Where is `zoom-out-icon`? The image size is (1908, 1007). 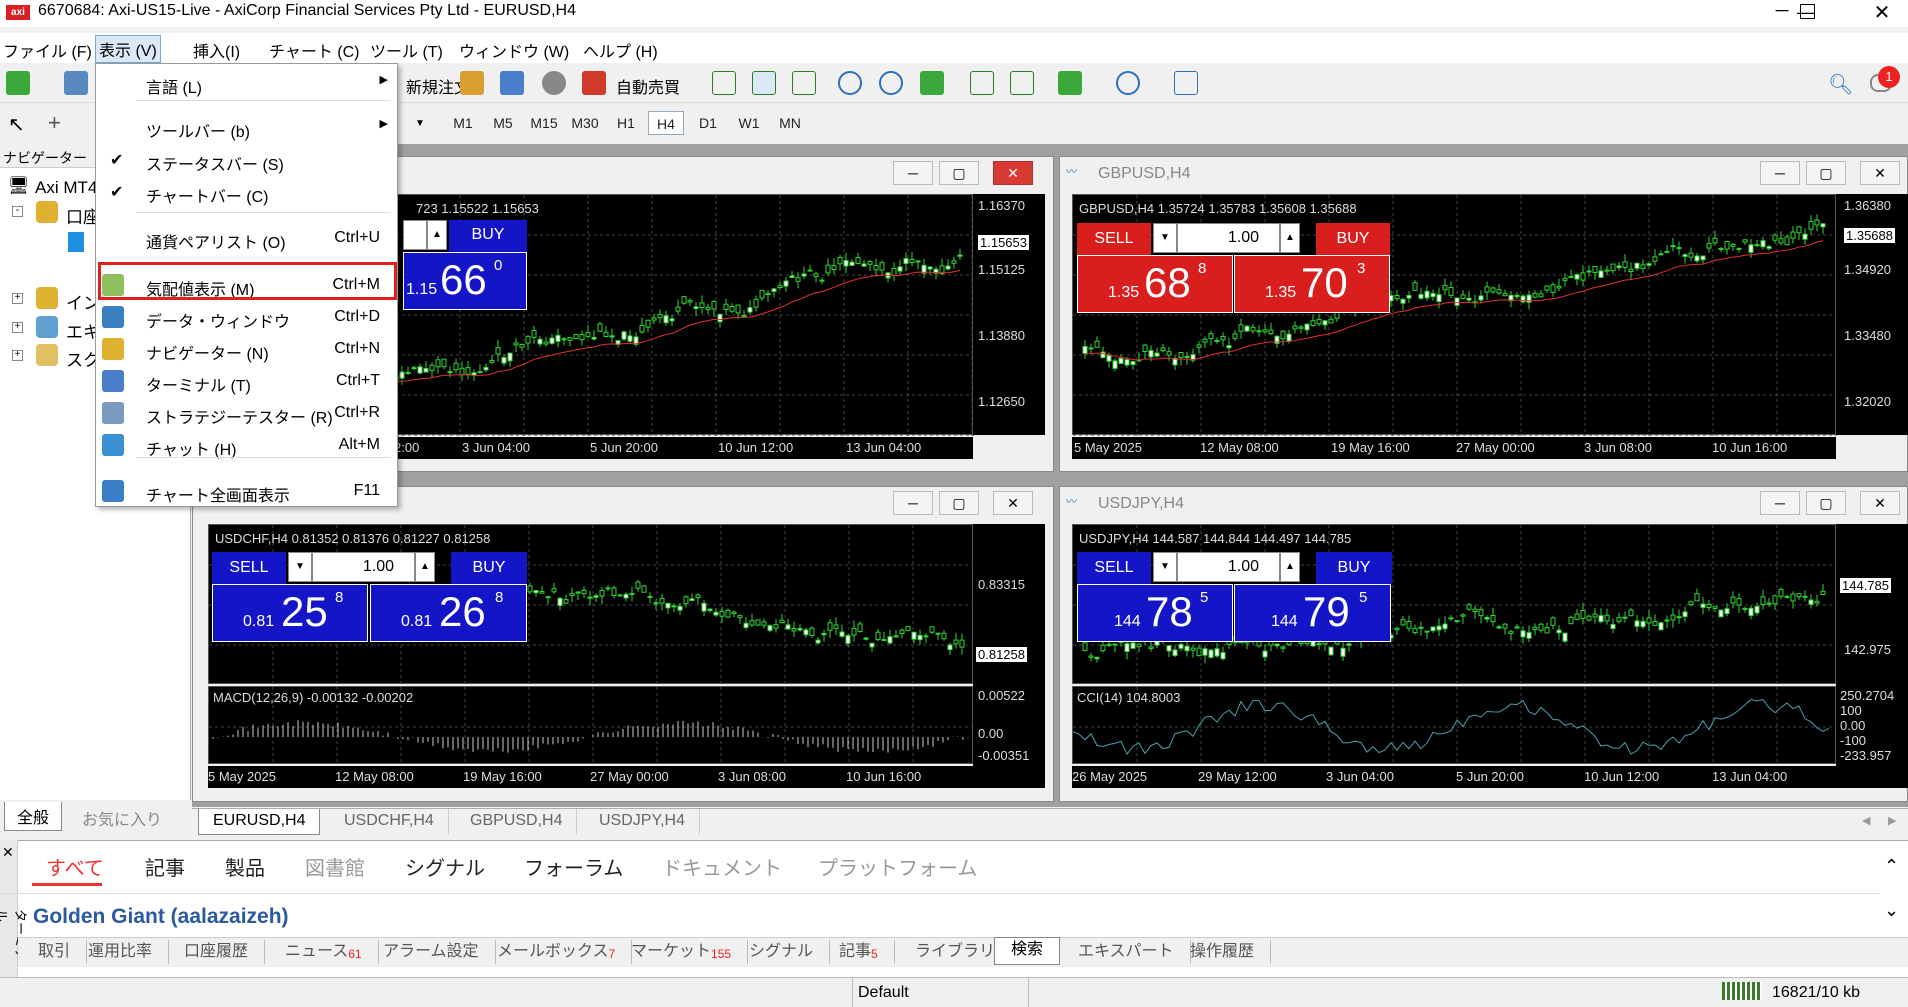
zoom-out-icon is located at coordinates (891, 83).